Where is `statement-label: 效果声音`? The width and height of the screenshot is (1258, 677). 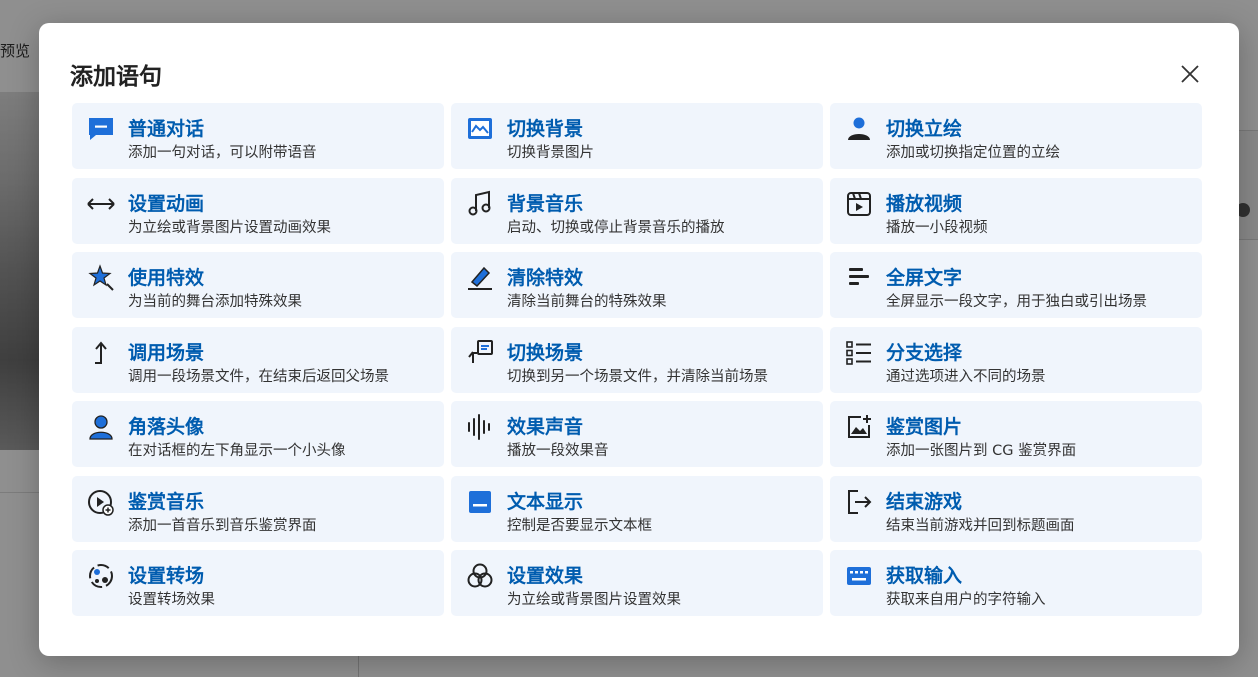
statement-label: 效果声音 is located at coordinates (545, 427).